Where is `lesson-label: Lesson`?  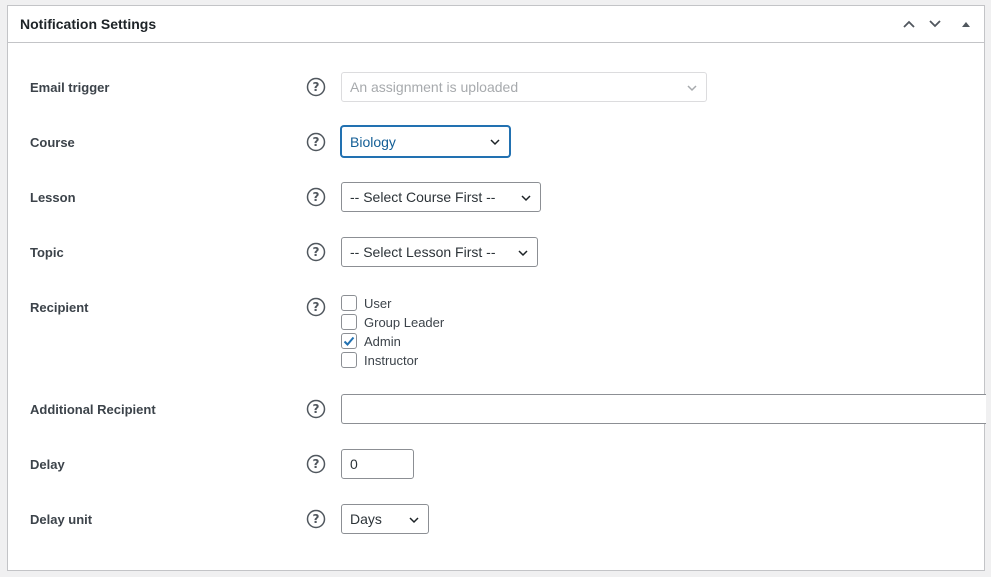
lesson-label: Lesson is located at coordinates (53, 197).